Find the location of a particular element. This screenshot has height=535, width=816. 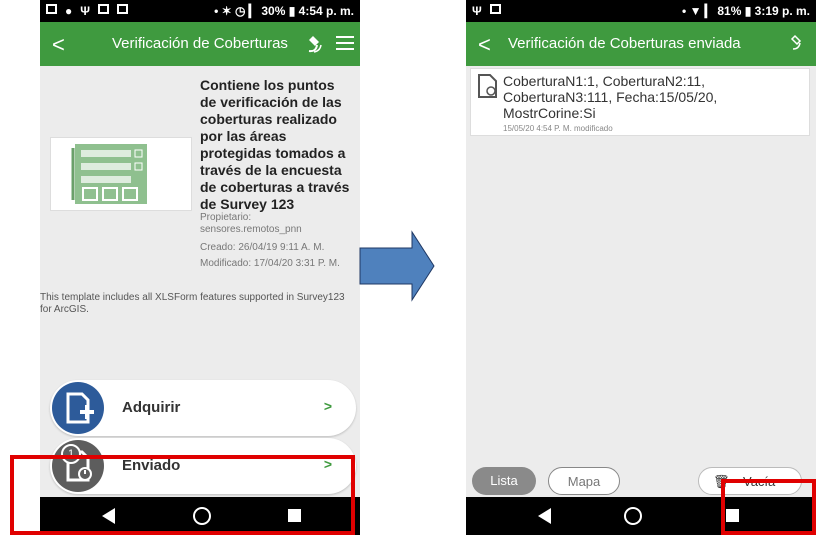

image-icon is located at coordinates (51, 9).